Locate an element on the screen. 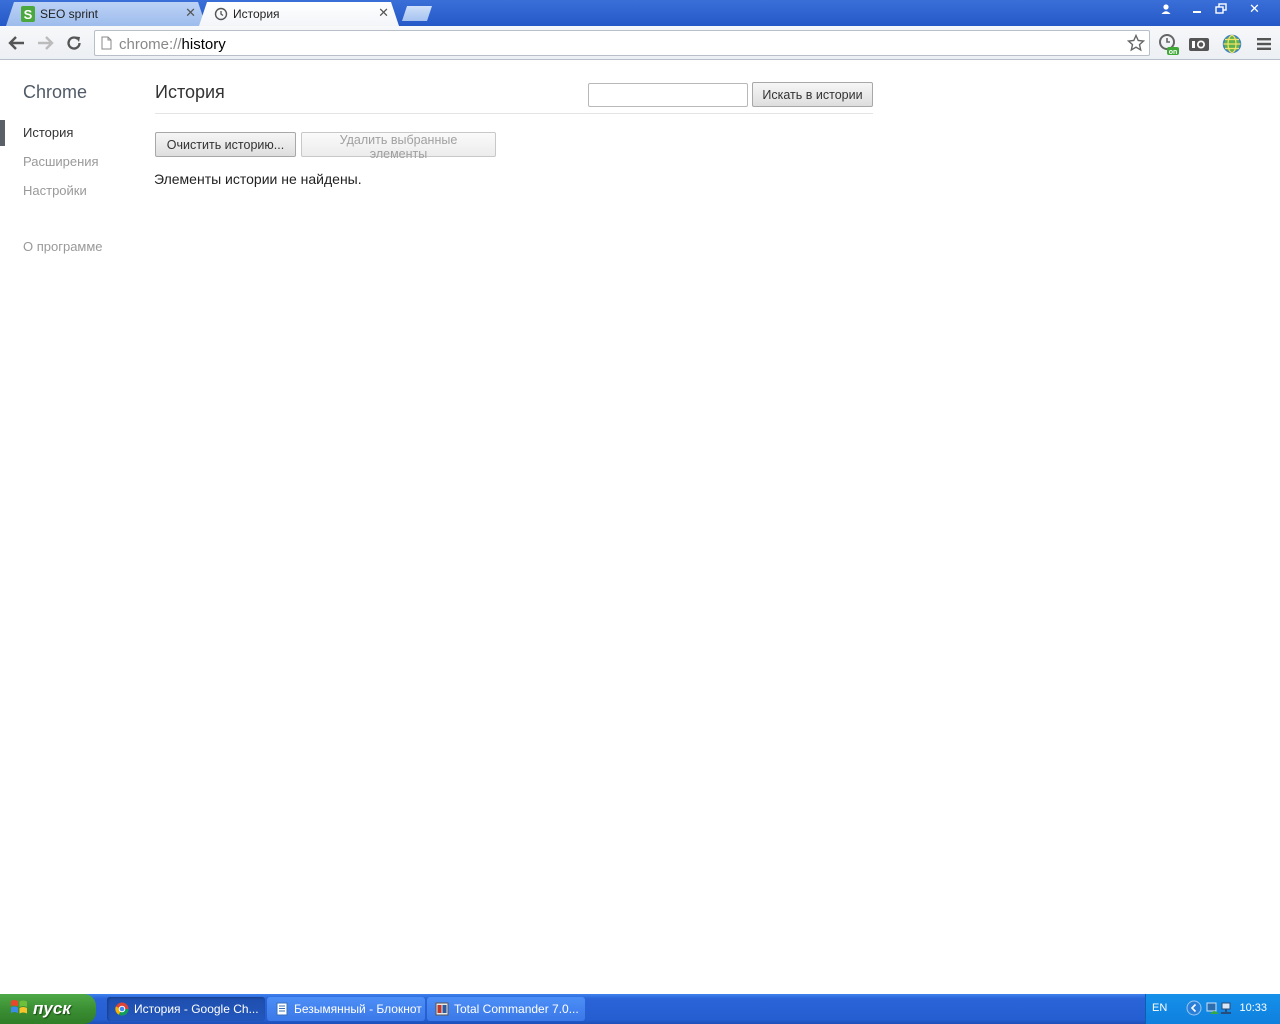 The width and height of the screenshot is (1280, 1024). history-icon is located at coordinates (221, 14).